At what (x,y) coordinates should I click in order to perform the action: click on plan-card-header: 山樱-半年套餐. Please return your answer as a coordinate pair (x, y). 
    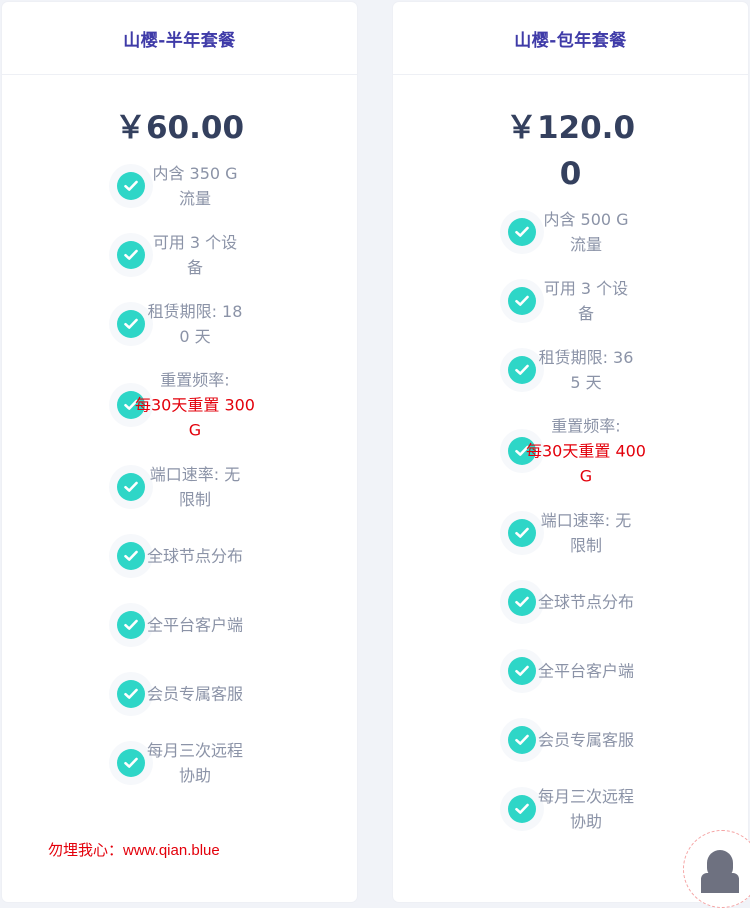
    Looking at the image, I should click on (179, 38).